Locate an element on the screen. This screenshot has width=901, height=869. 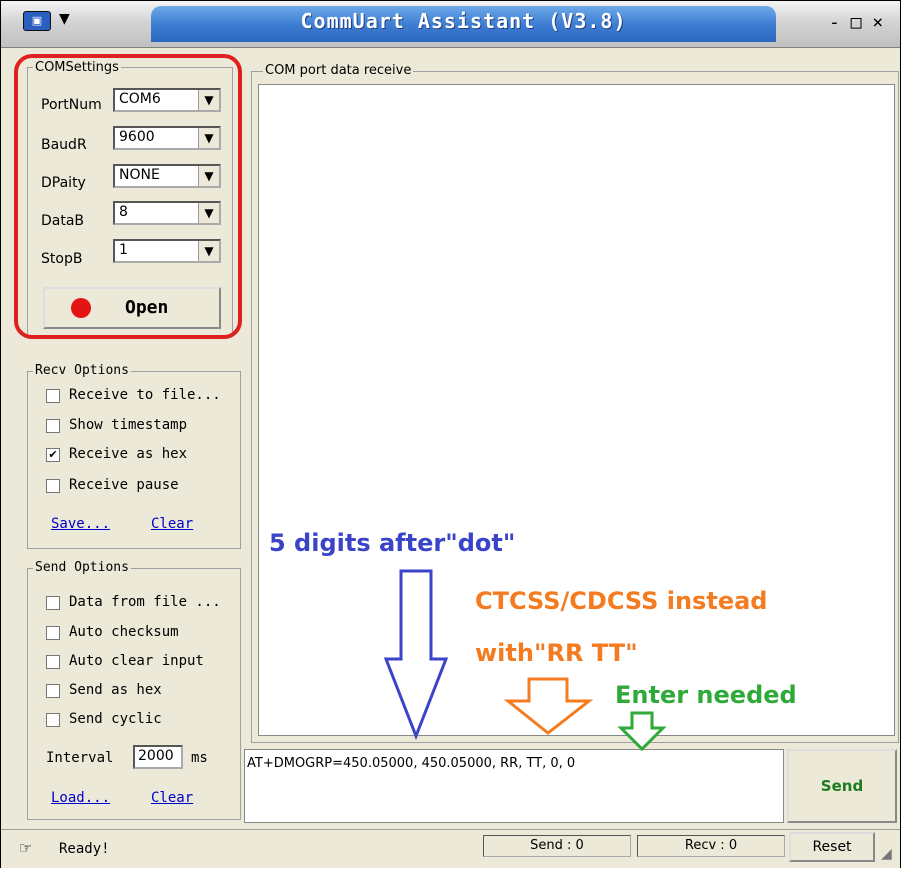
checkmark-icon: ✔ is located at coordinates (53, 454).